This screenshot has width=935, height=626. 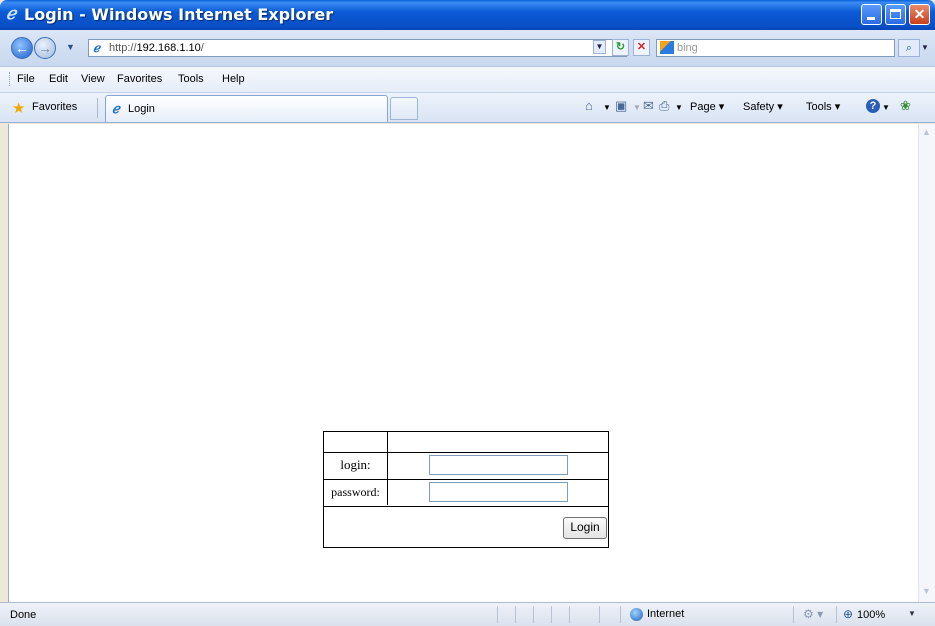 What do you see at coordinates (621, 106) in the screenshot?
I see `rss-feed-icon: ▣` at bounding box center [621, 106].